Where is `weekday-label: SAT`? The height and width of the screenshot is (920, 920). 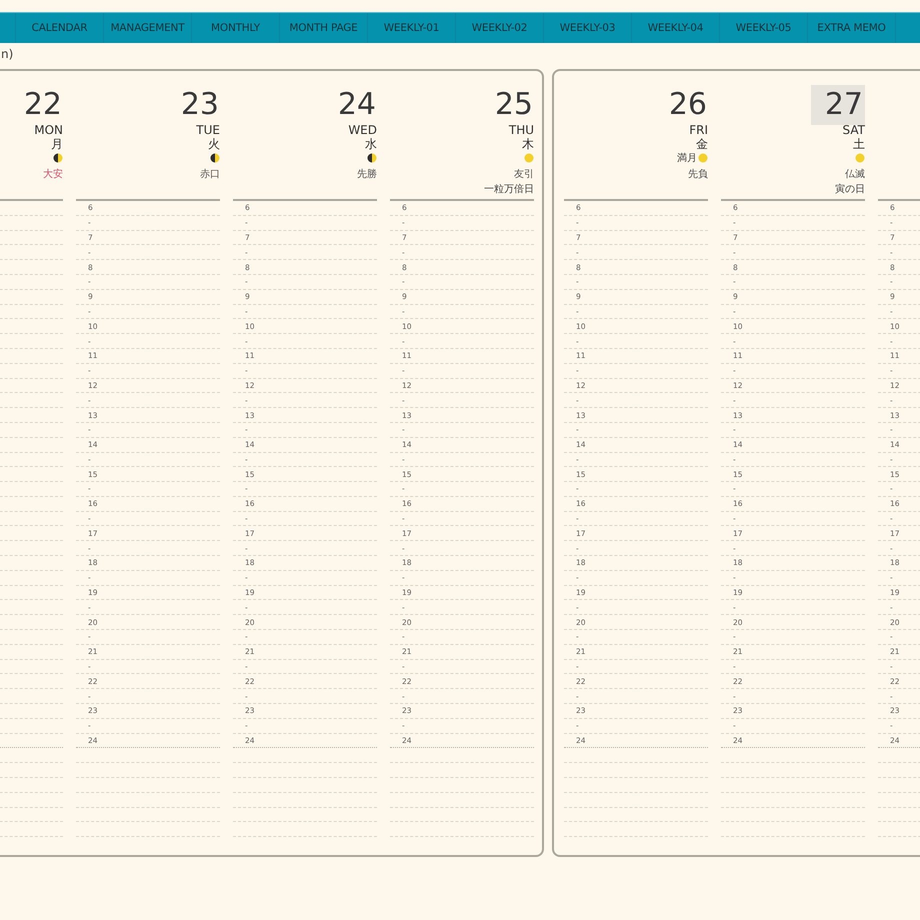 weekday-label: SAT is located at coordinates (853, 130).